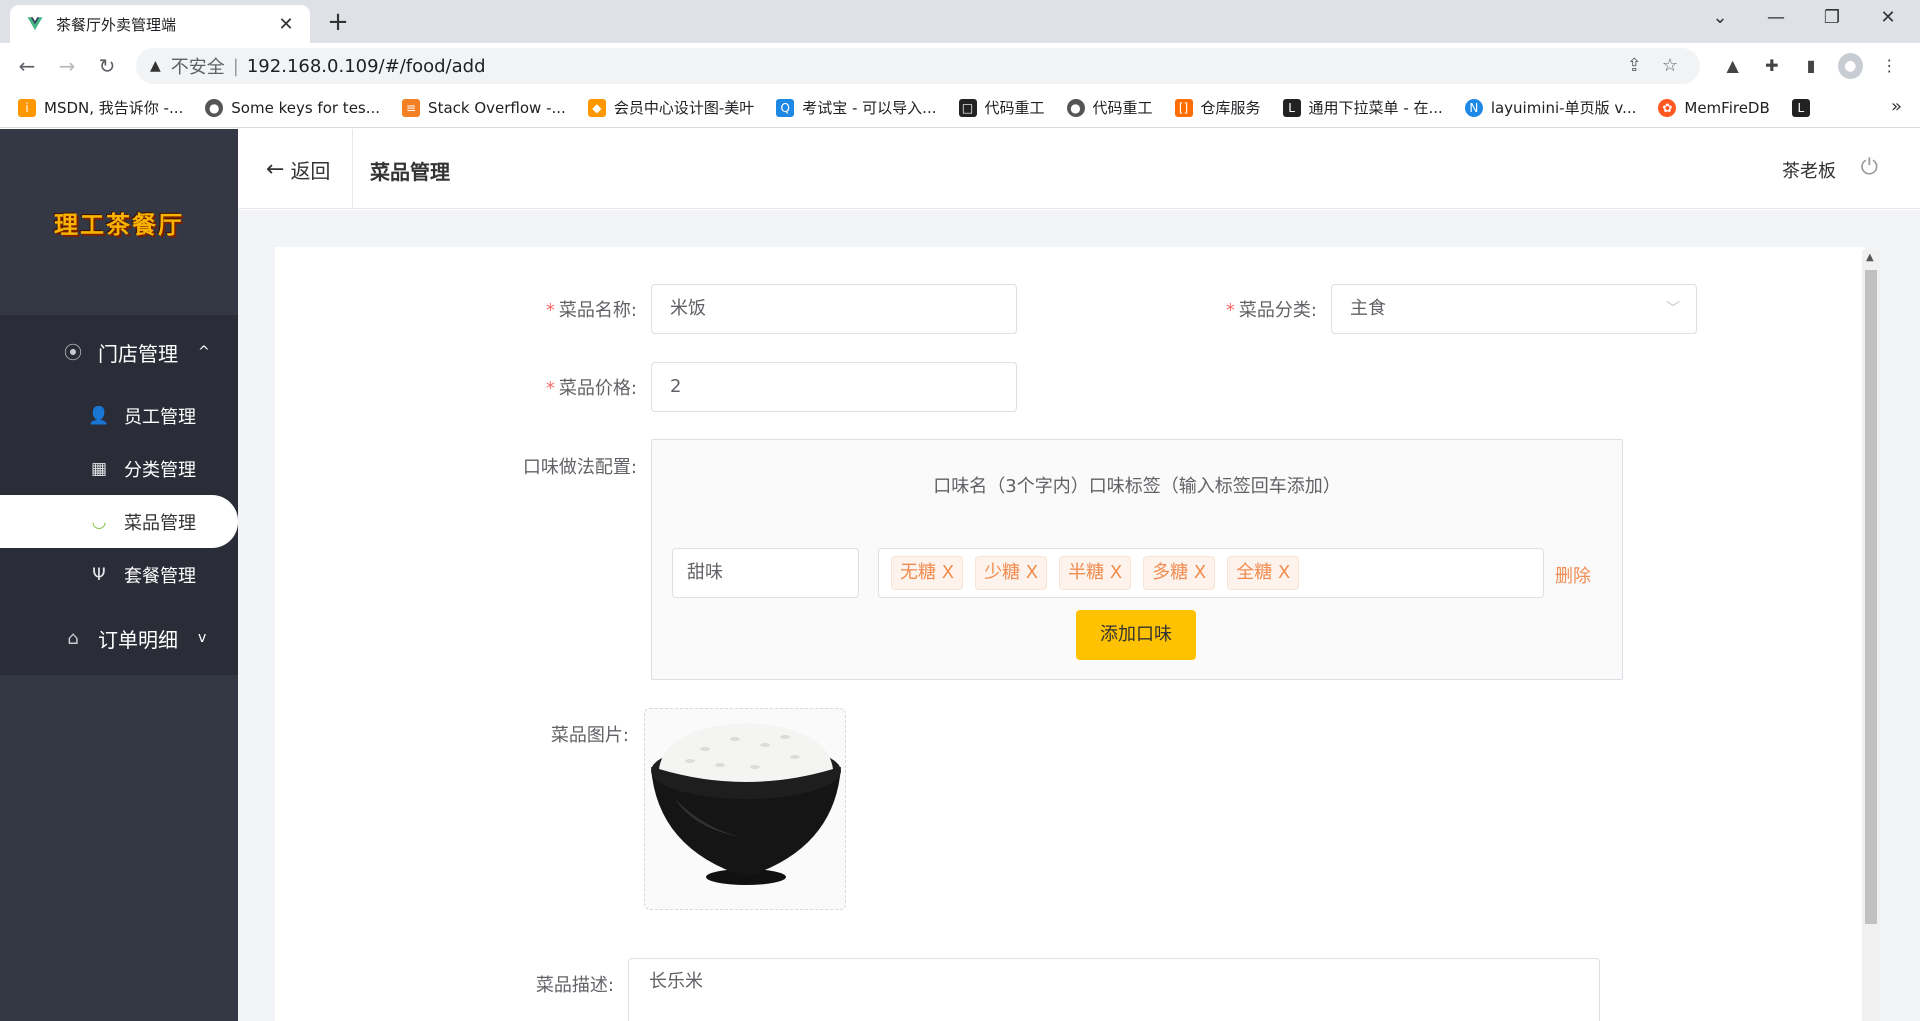 This screenshot has width=1920, height=1021. Describe the element at coordinates (1714, 107) in the screenshot. I see `bookmark-item: ✿ MemFireDB` at that location.